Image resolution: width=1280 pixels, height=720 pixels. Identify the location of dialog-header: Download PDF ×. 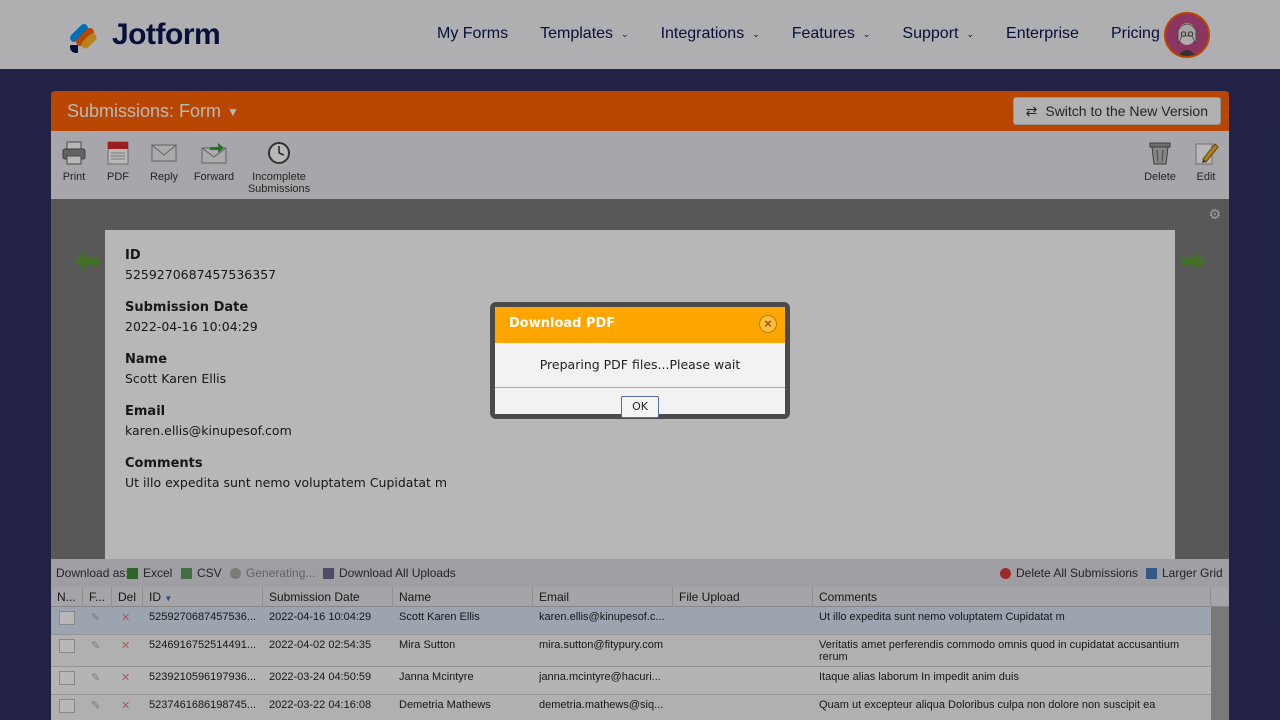
(640, 325).